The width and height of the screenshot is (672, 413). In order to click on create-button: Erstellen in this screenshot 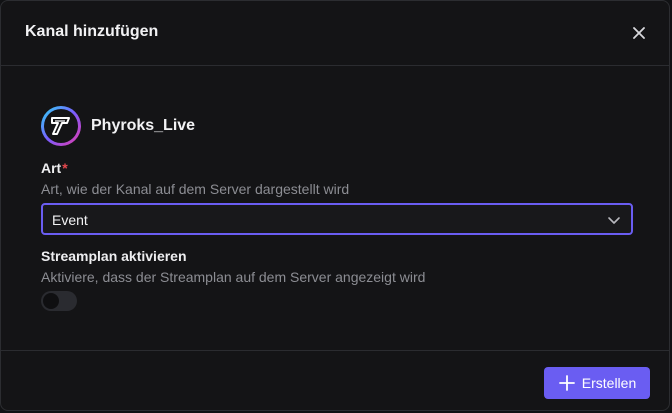, I will do `click(597, 383)`.